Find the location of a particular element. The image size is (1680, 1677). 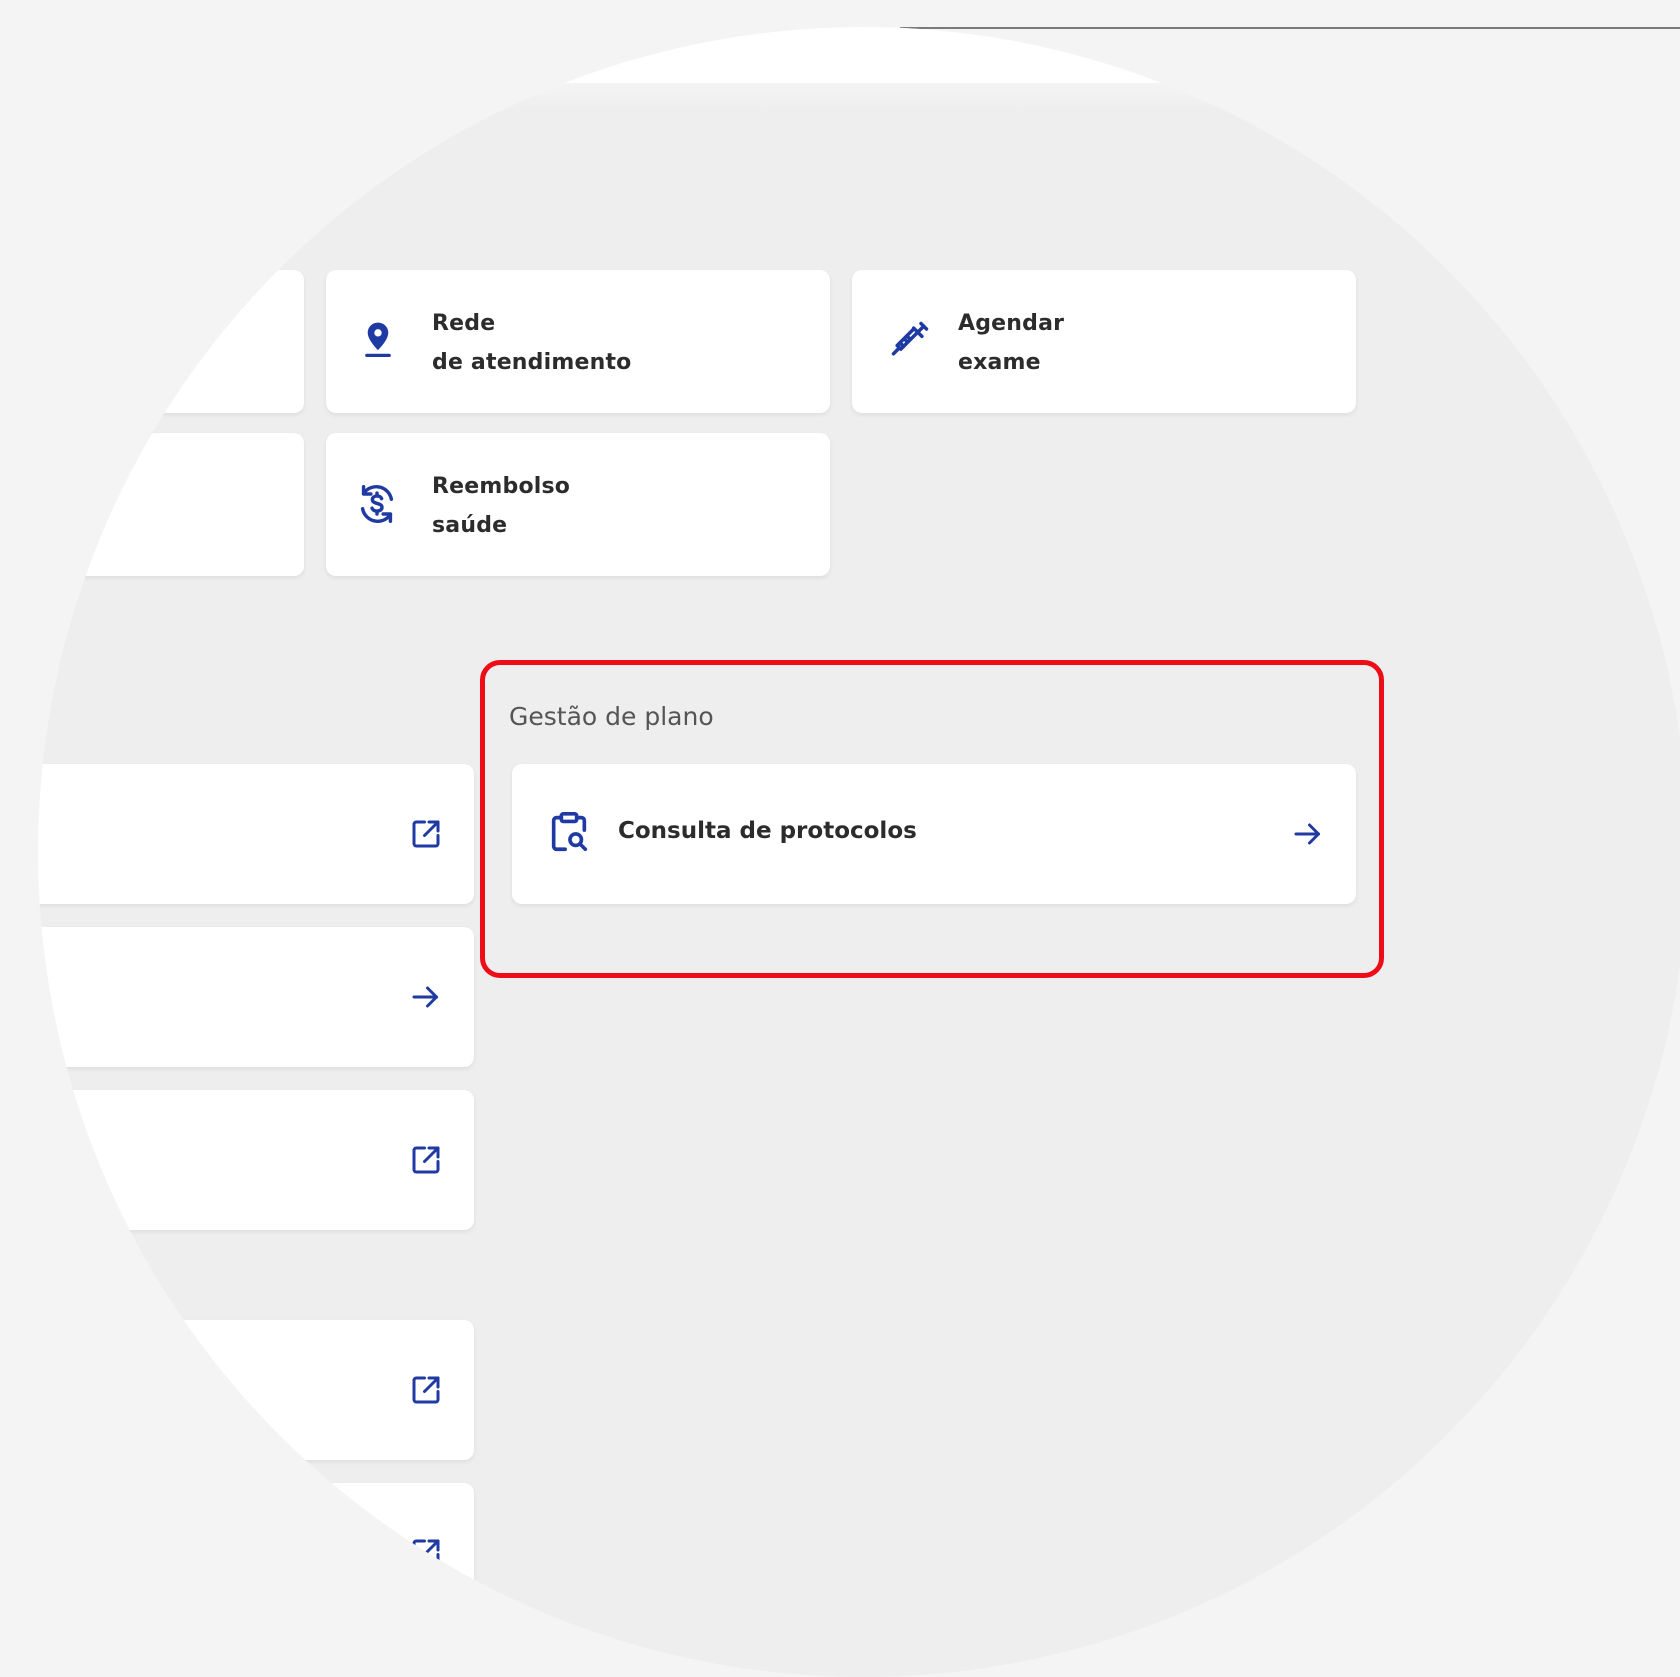

label-line-1: Agendar is located at coordinates (1011, 323).